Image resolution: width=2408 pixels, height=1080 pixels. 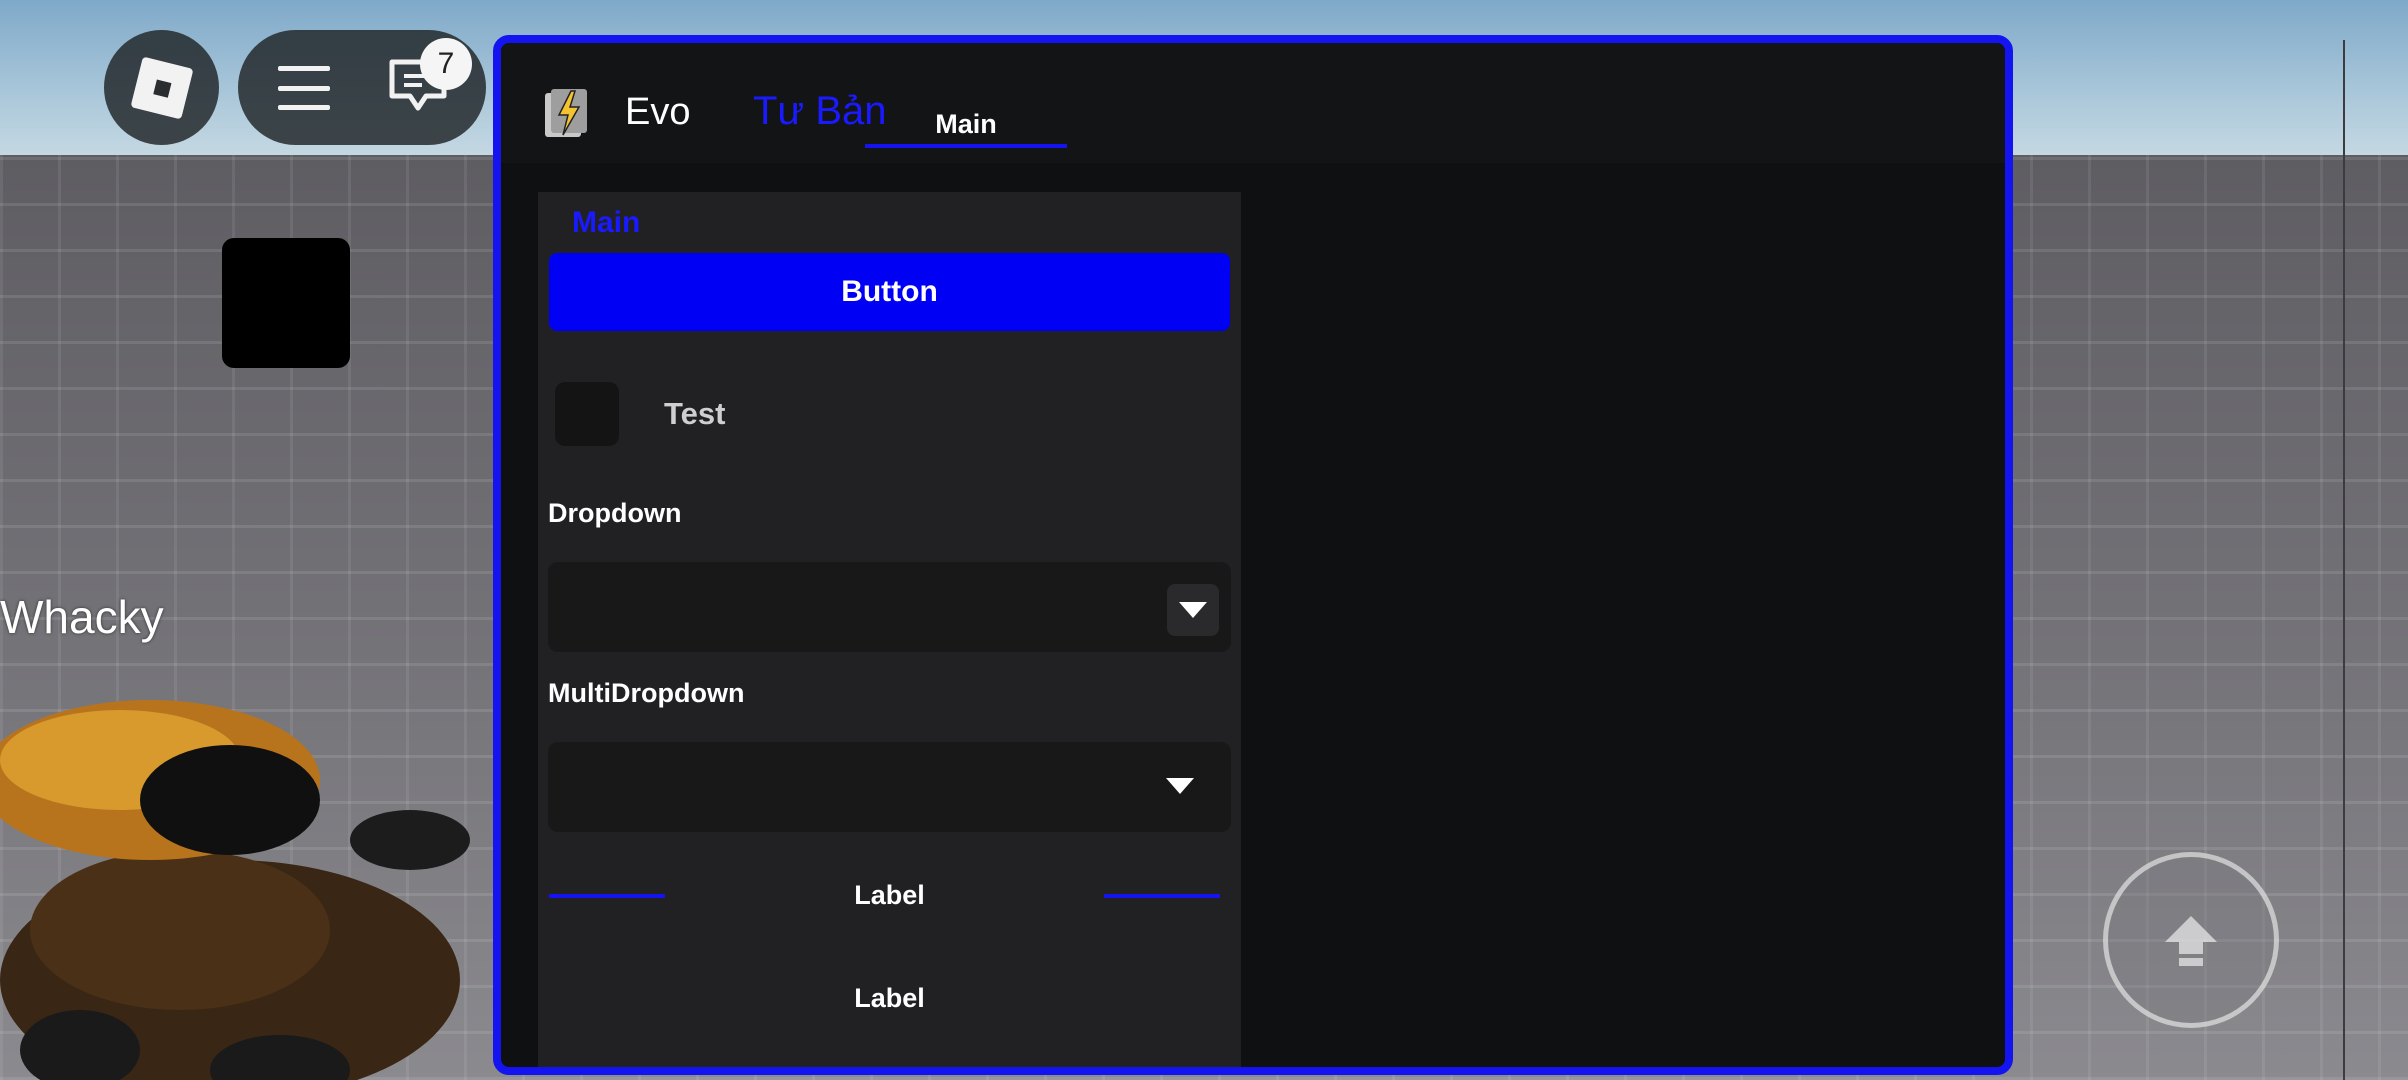 What do you see at coordinates (566, 113) in the screenshot?
I see `evo-app-icon` at bounding box center [566, 113].